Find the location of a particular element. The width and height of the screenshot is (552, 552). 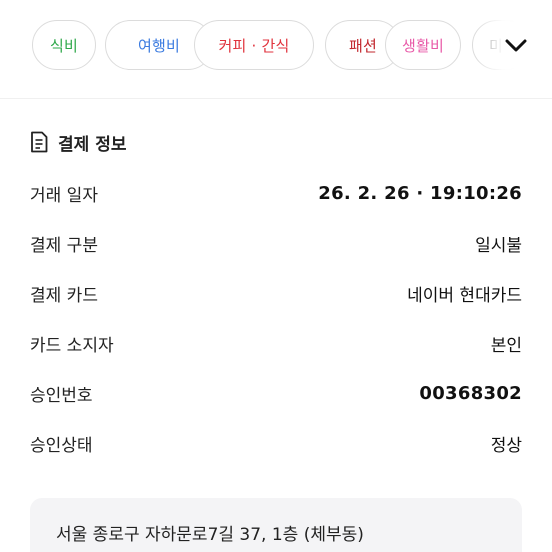

category-chip-label: 생활비 is located at coordinates (422, 45).